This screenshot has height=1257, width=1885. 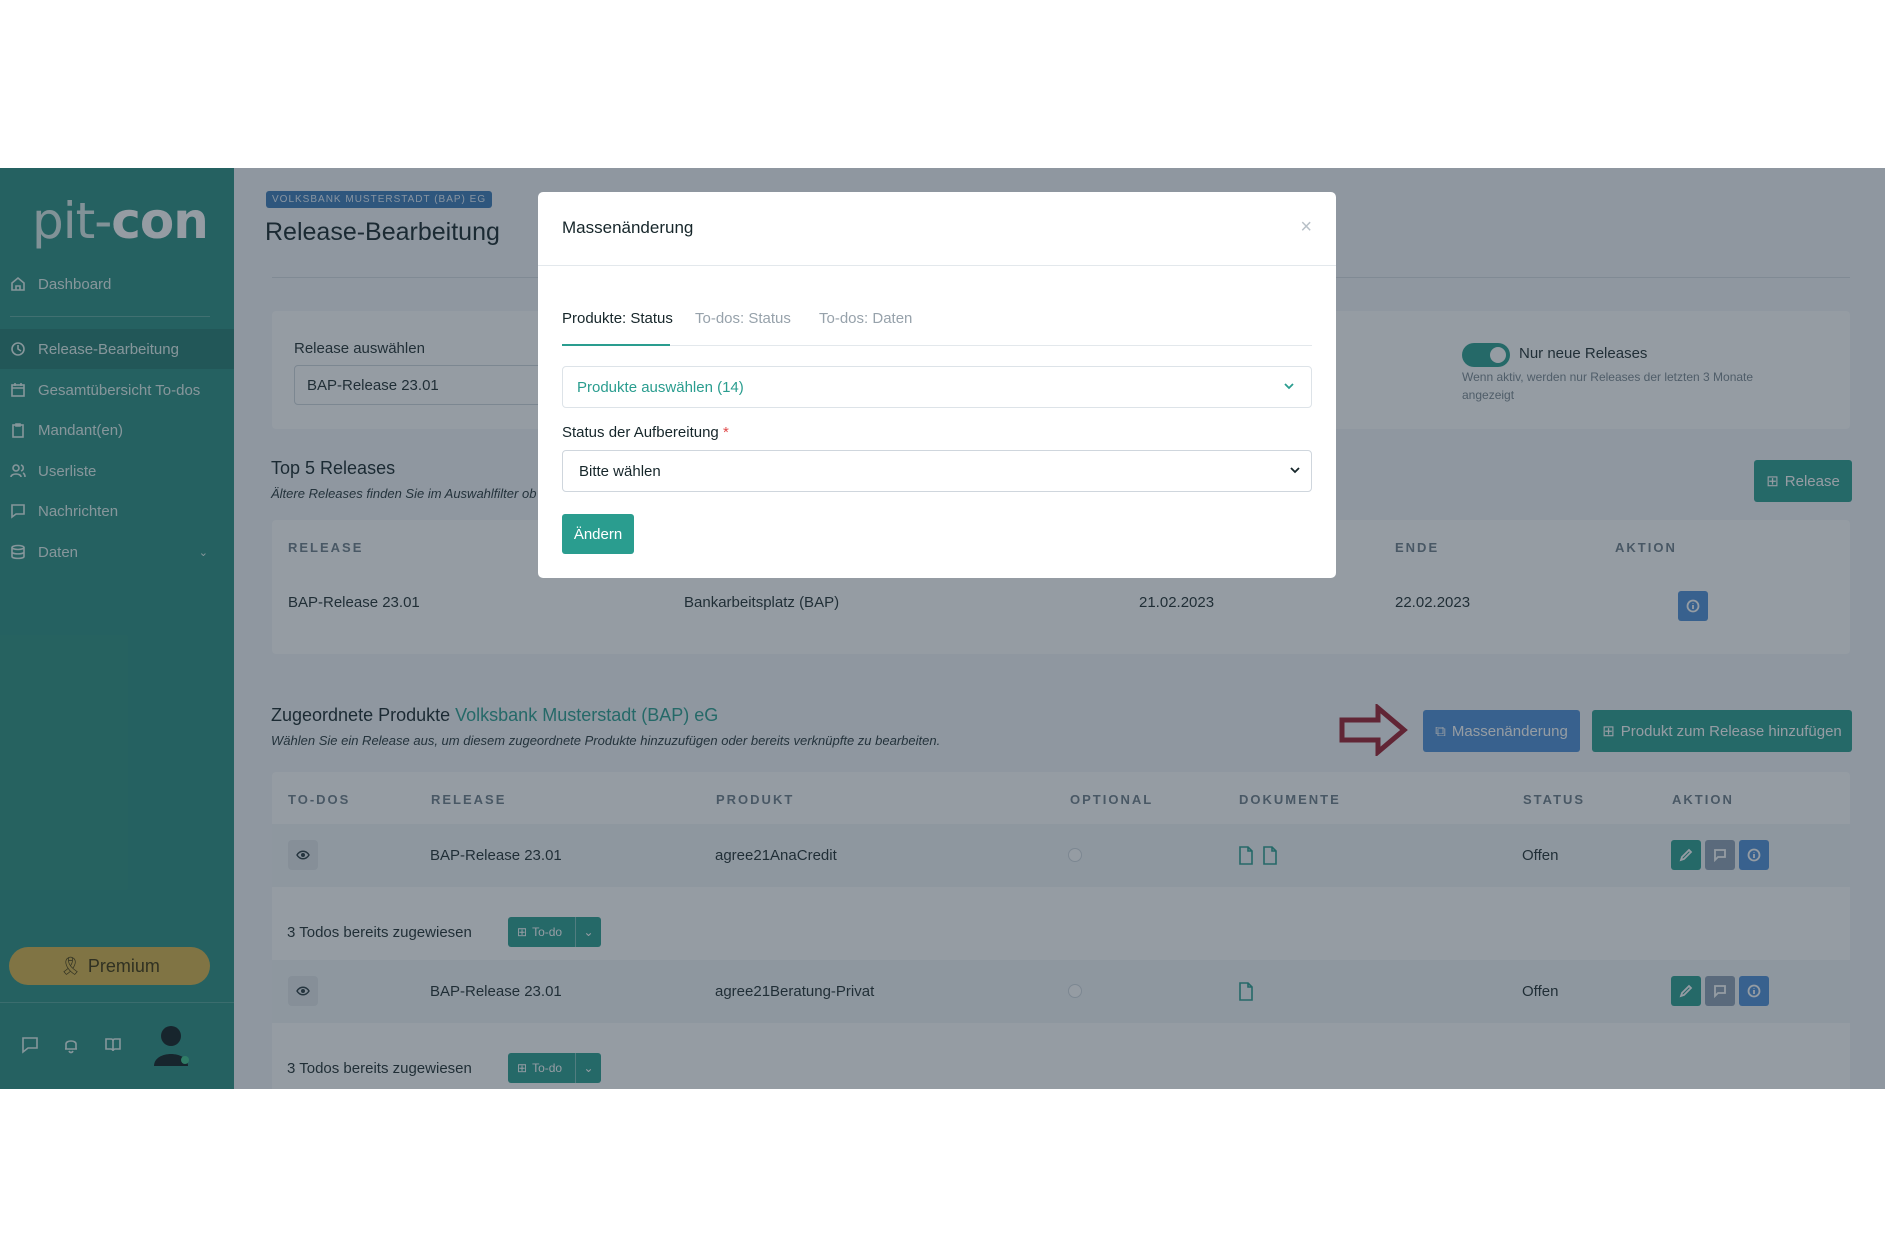 I want to click on product-multiselect: Produkte auswählen (14), so click(x=937, y=387).